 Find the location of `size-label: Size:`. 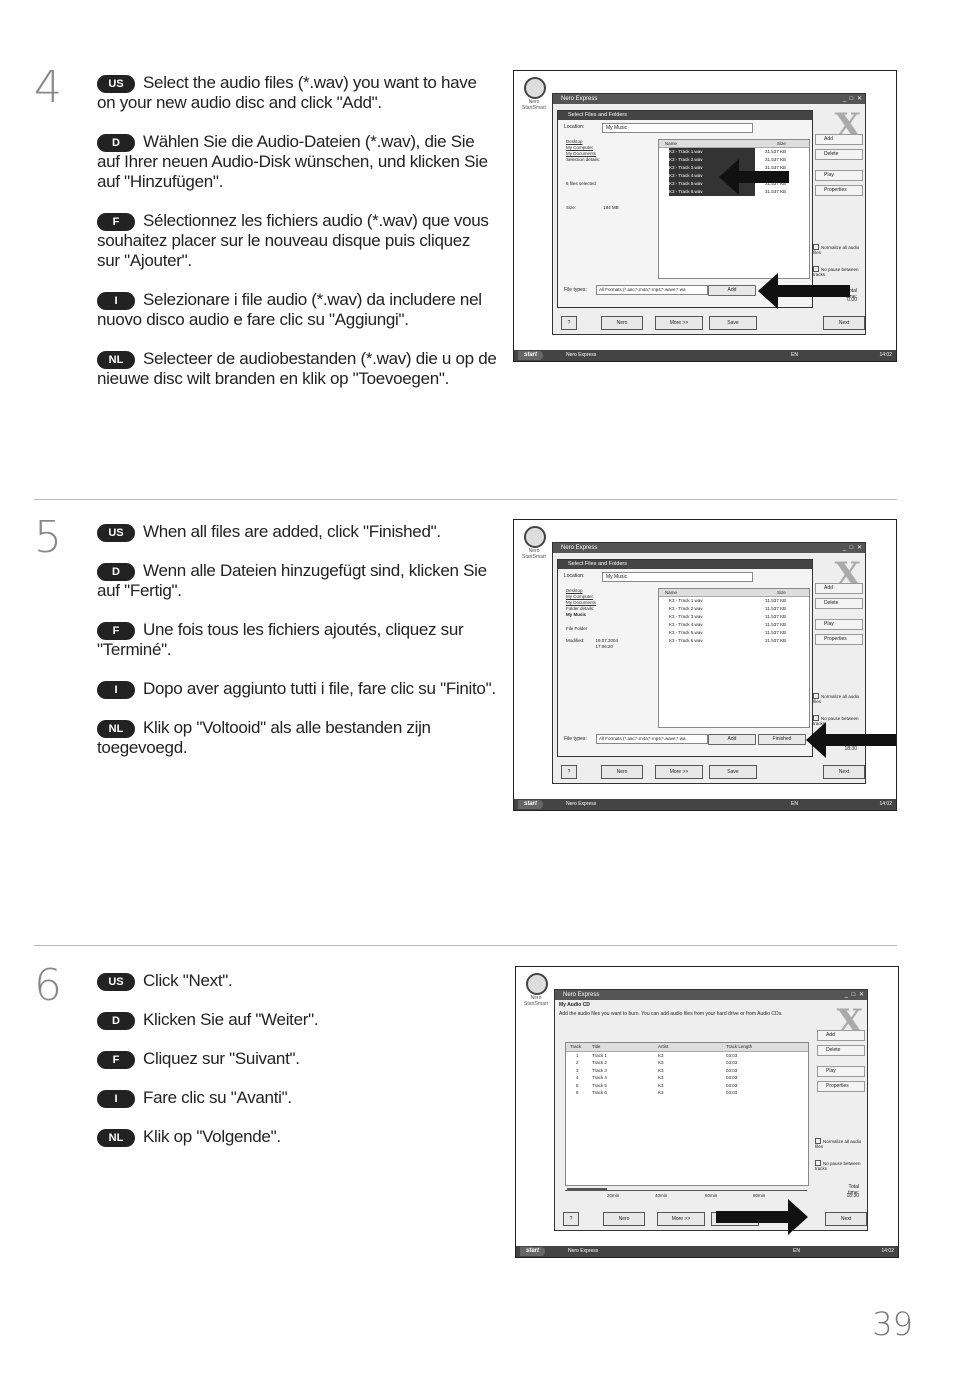

size-label: Size: is located at coordinates (571, 207).